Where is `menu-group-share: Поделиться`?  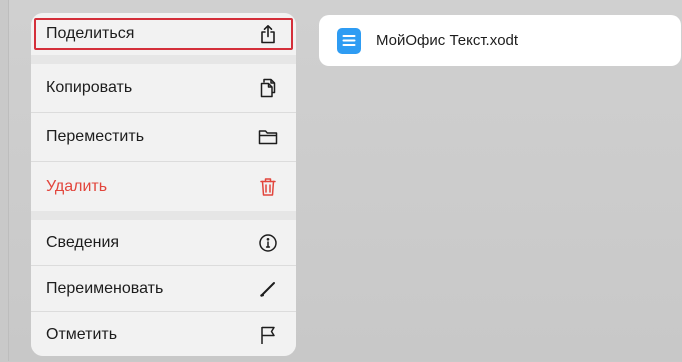 menu-group-share: Поделиться is located at coordinates (163, 34).